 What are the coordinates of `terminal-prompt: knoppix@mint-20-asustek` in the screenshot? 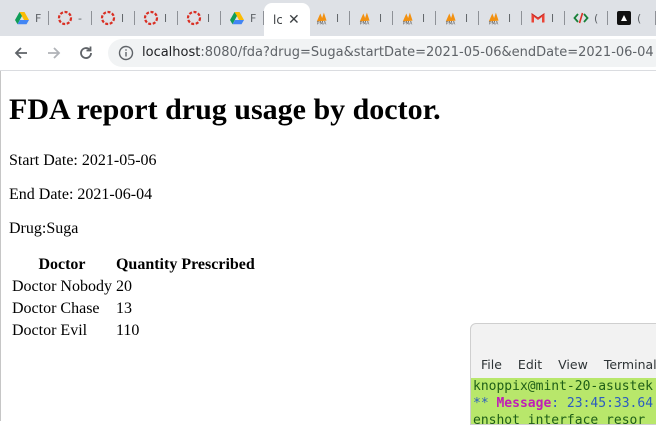 It's located at (563, 386).